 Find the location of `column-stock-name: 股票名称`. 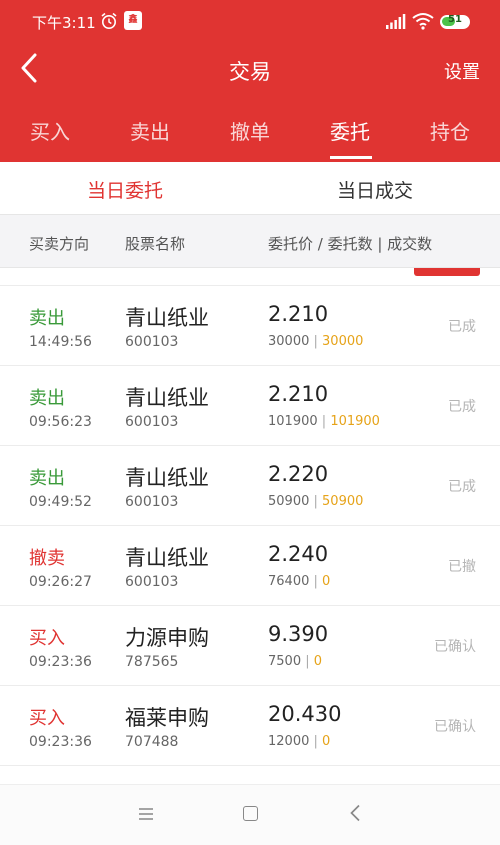

column-stock-name: 股票名称 is located at coordinates (155, 244).